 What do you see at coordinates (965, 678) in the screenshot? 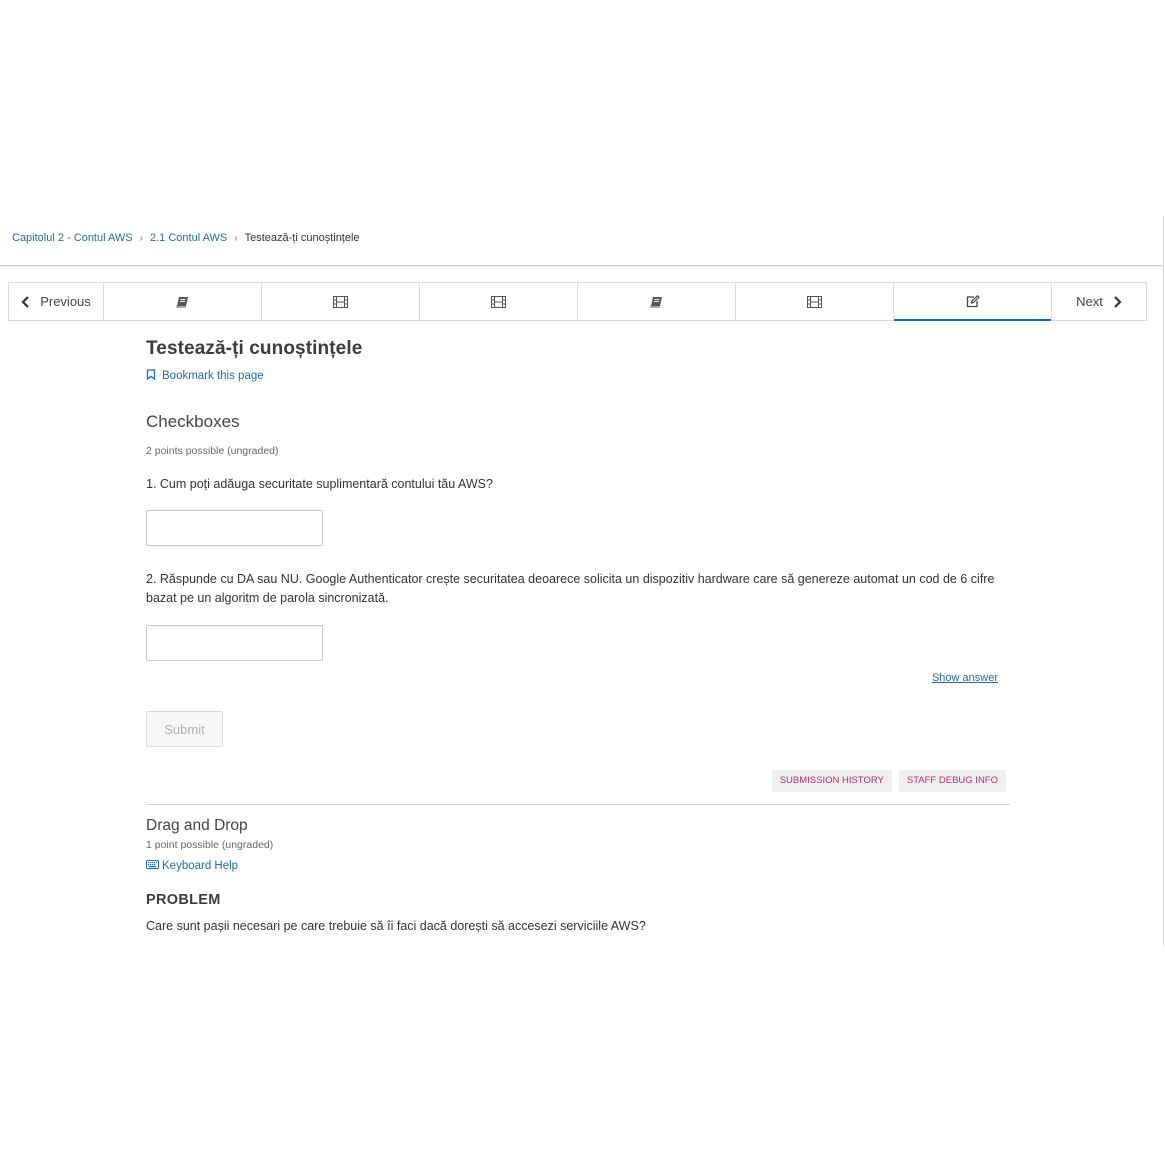
I see `show-answer-link: Show answer` at bounding box center [965, 678].